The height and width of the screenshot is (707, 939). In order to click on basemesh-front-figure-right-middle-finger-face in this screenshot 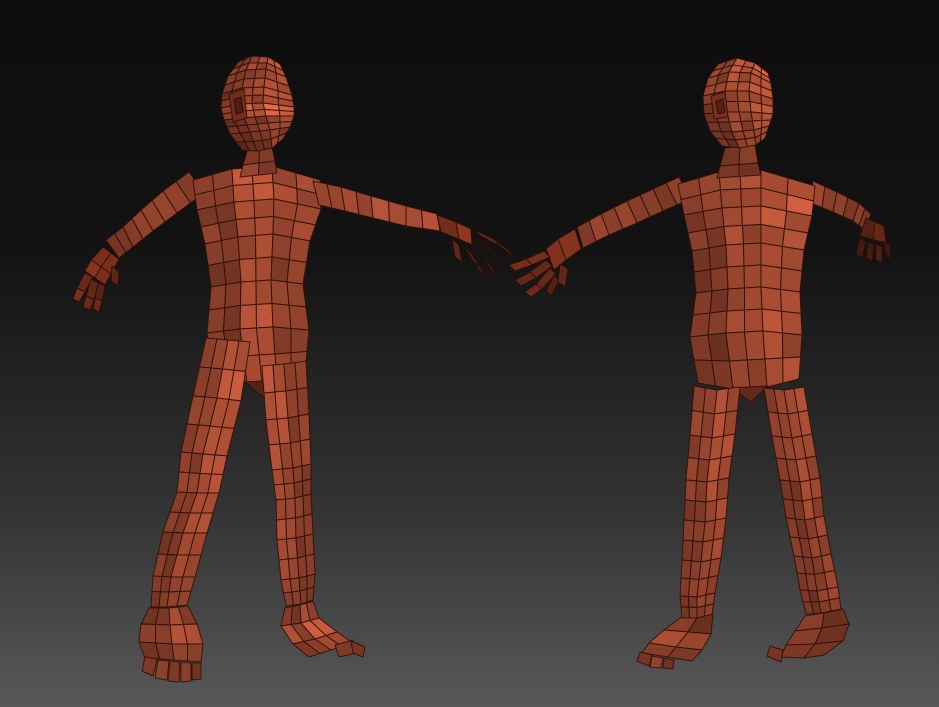, I will do `click(500, 259)`.